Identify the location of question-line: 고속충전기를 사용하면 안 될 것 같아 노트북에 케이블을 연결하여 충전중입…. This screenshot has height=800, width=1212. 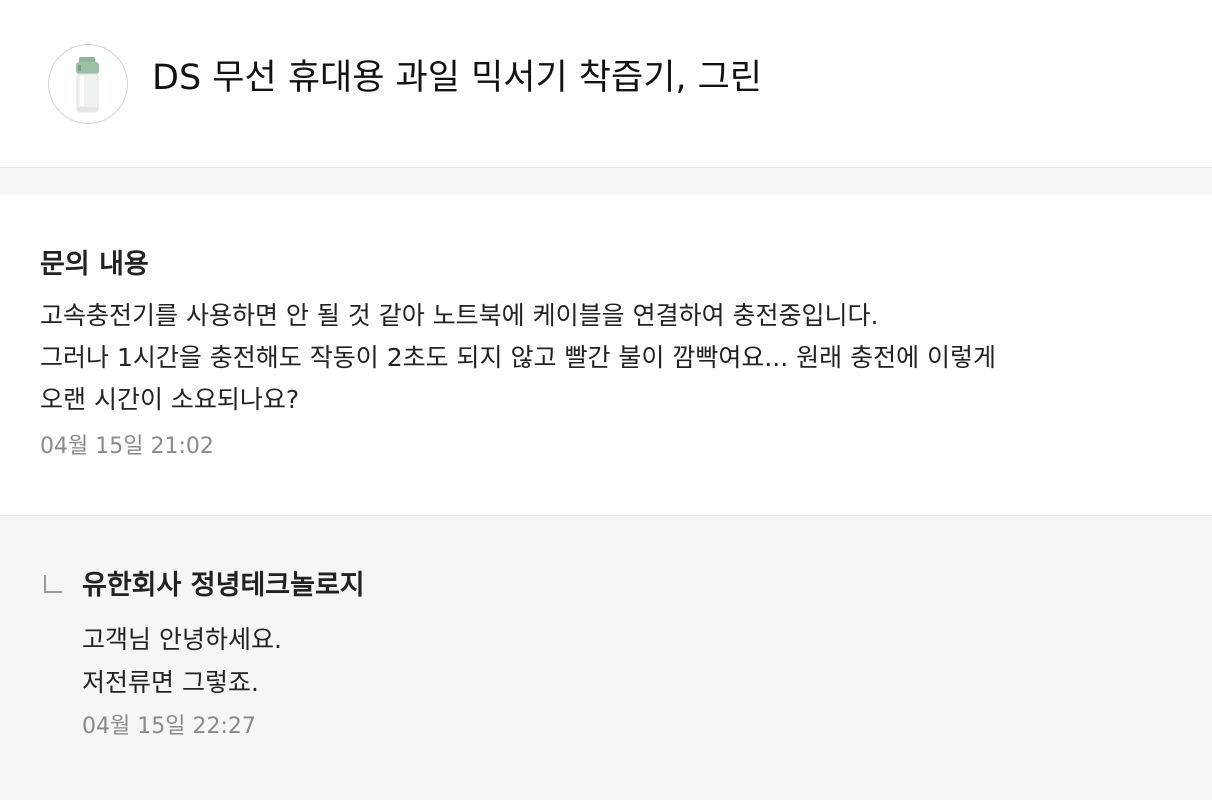
(459, 315).